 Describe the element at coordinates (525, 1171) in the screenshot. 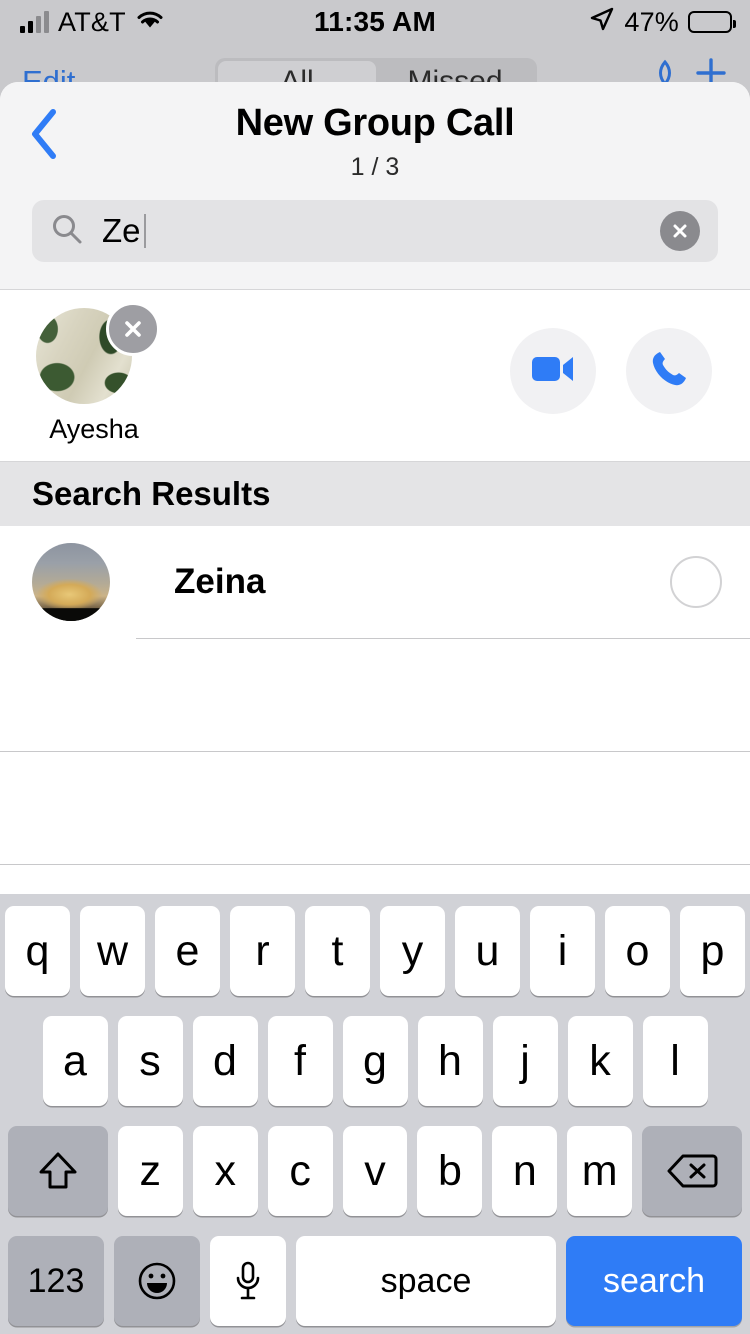

I see `key-n: n` at that location.